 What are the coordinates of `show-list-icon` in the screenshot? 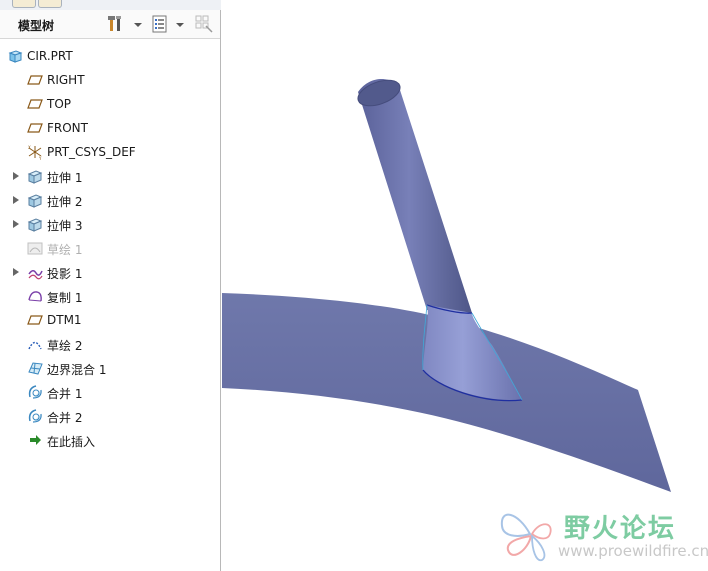 It's located at (160, 24).